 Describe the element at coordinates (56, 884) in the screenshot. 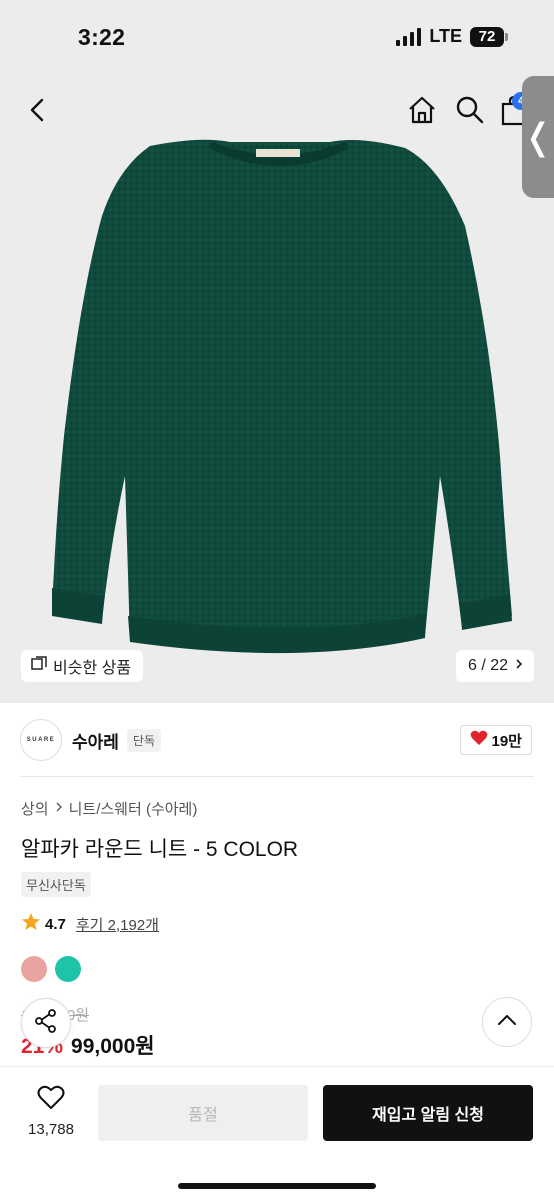

I see `exclusive-badge: 무신사단독` at that location.